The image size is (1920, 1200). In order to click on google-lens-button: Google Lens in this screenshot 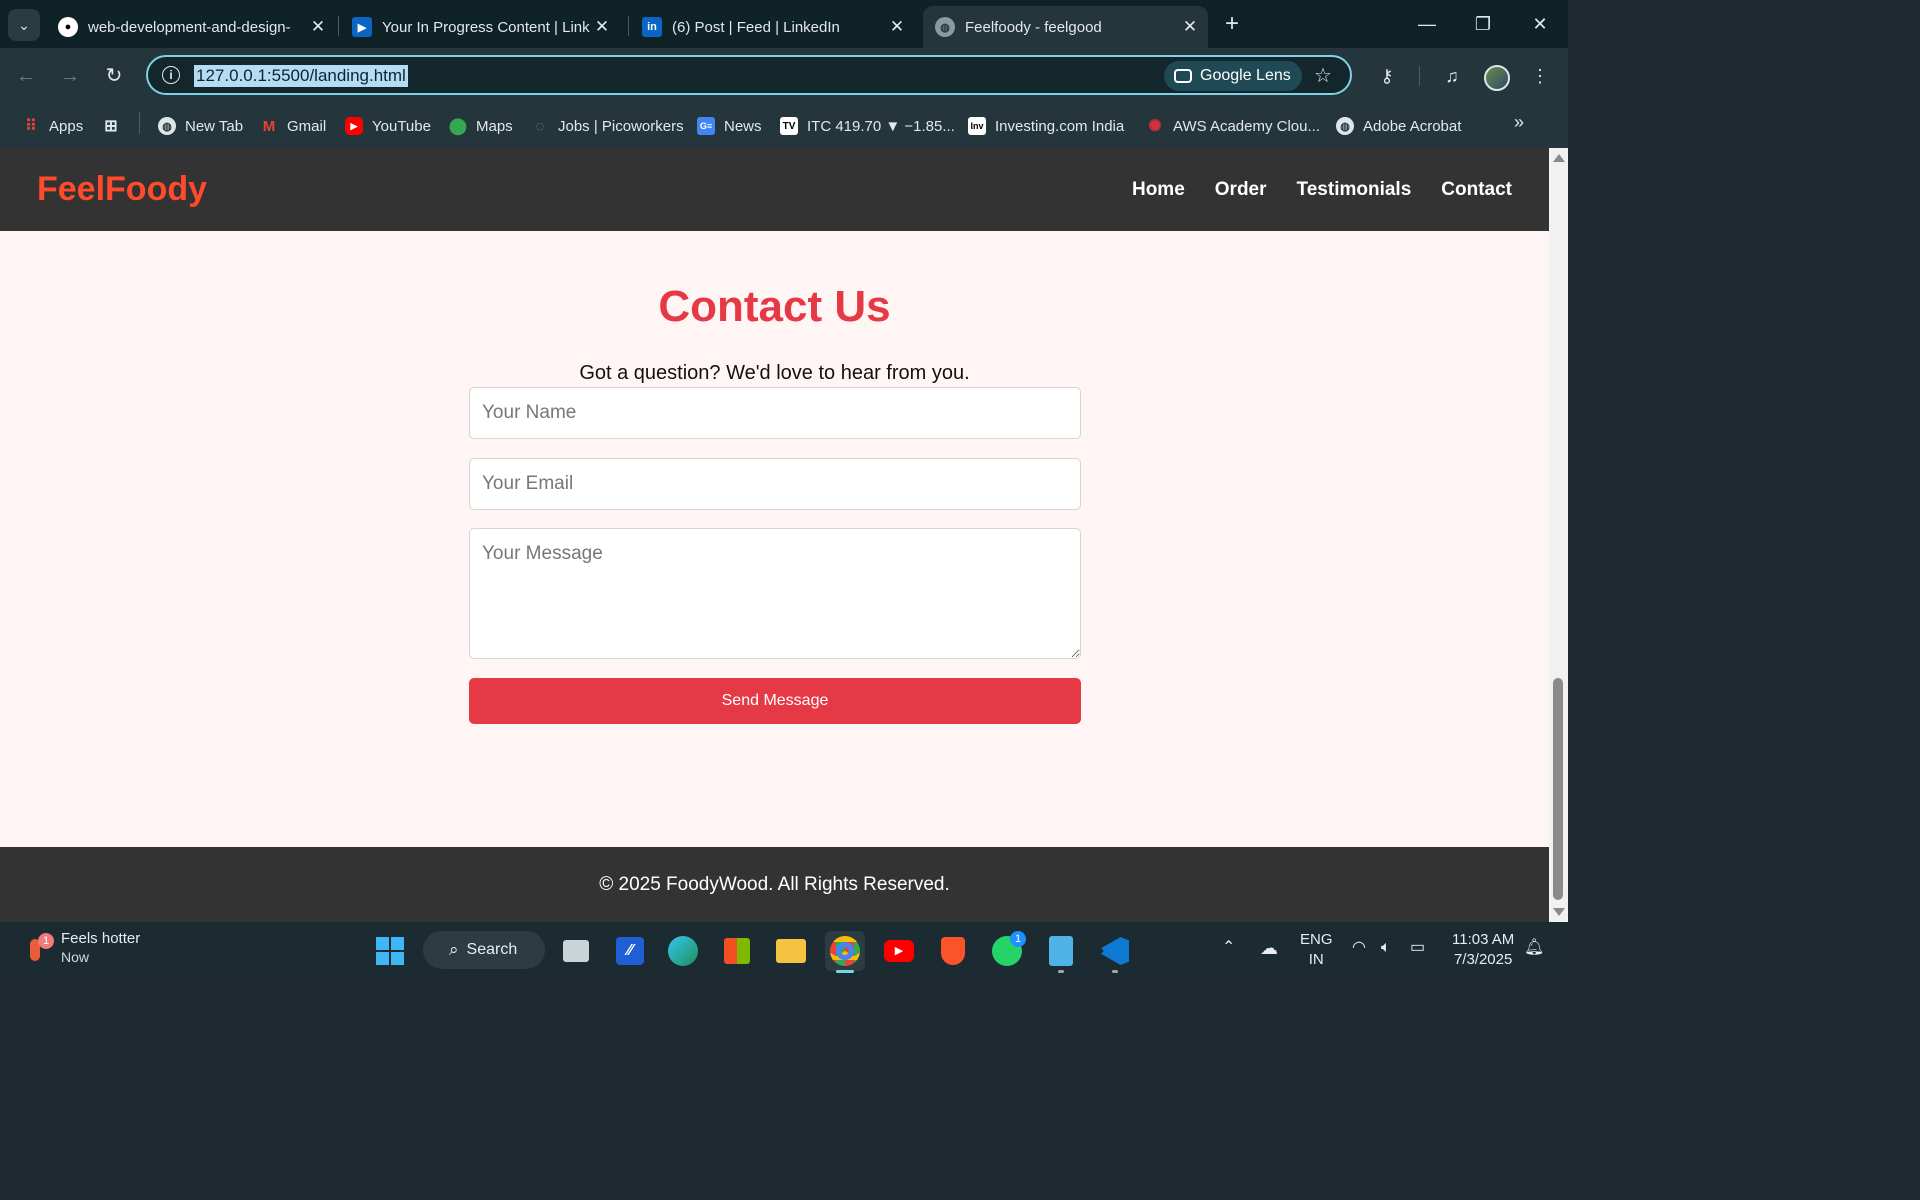, I will do `click(1233, 76)`.